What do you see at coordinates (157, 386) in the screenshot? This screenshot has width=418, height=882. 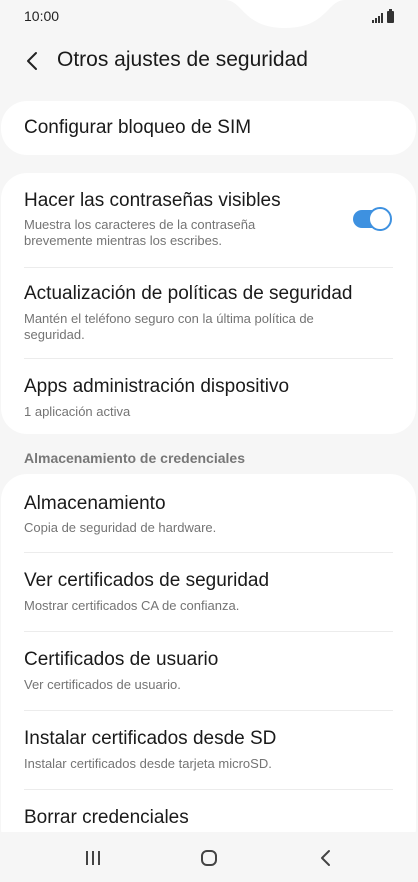 I see `device-admin-apps-title: Apps administración dispositivo` at bounding box center [157, 386].